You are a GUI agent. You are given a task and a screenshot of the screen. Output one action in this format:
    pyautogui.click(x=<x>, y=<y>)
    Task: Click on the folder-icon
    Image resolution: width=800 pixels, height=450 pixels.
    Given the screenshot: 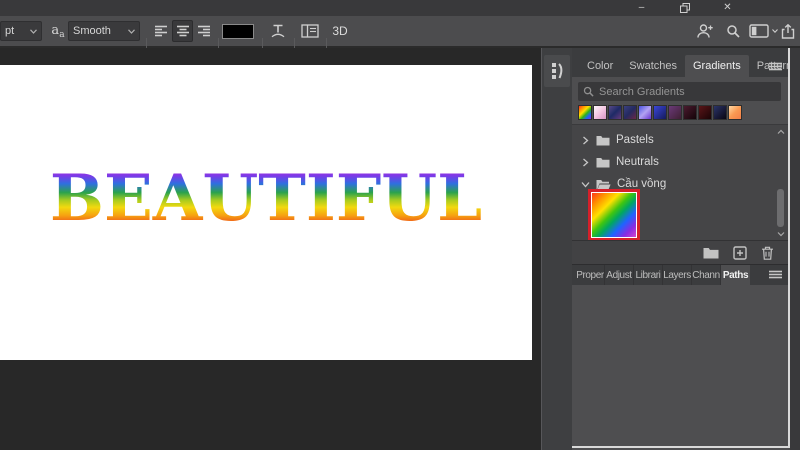 What is the action you would take?
    pyautogui.click(x=711, y=253)
    